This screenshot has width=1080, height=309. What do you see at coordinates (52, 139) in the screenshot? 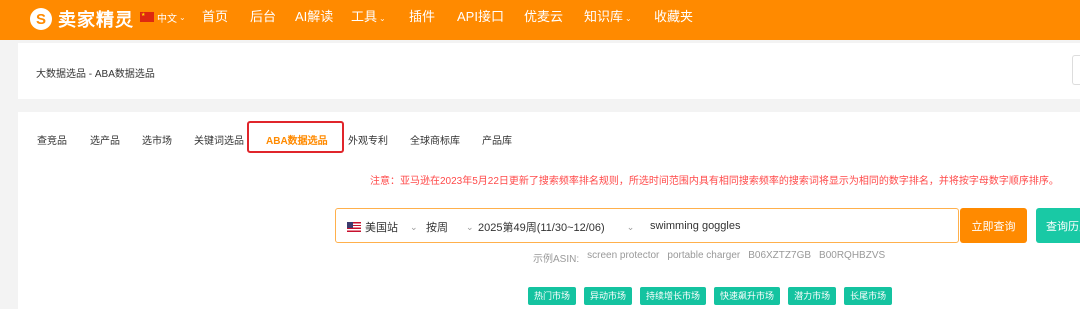
I see `tab-competitor: 查竞品` at bounding box center [52, 139].